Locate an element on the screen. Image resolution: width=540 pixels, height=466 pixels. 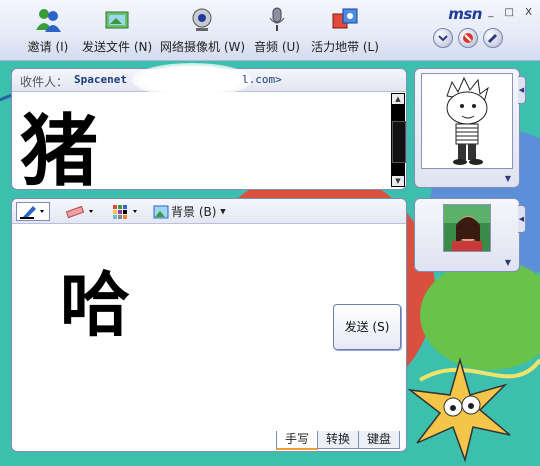
tab-convert: 转换 is located at coordinates (337, 440).